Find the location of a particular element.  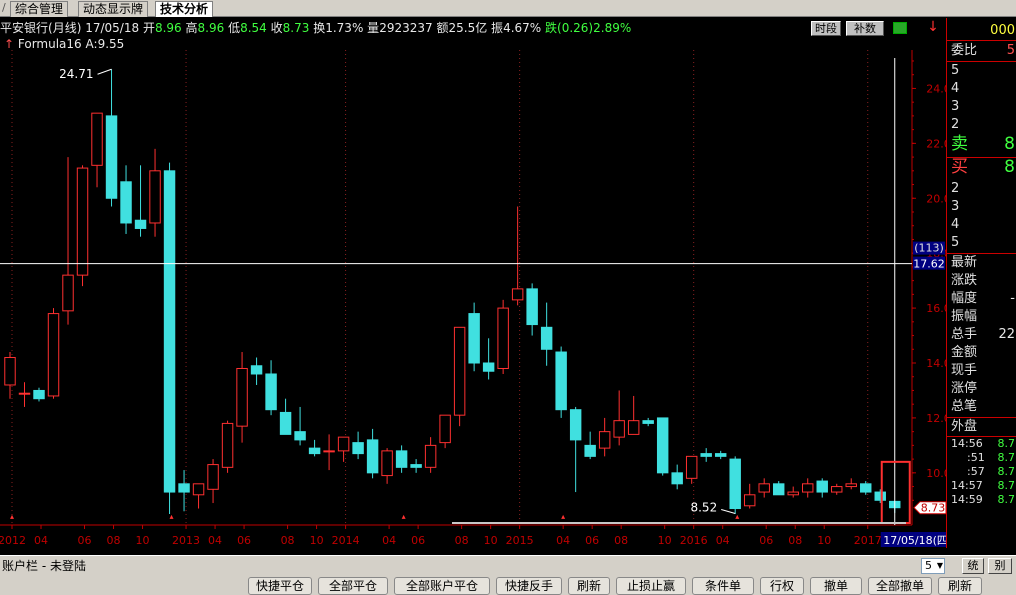

tab-scroll-icon: / is located at coordinates (6, 8).